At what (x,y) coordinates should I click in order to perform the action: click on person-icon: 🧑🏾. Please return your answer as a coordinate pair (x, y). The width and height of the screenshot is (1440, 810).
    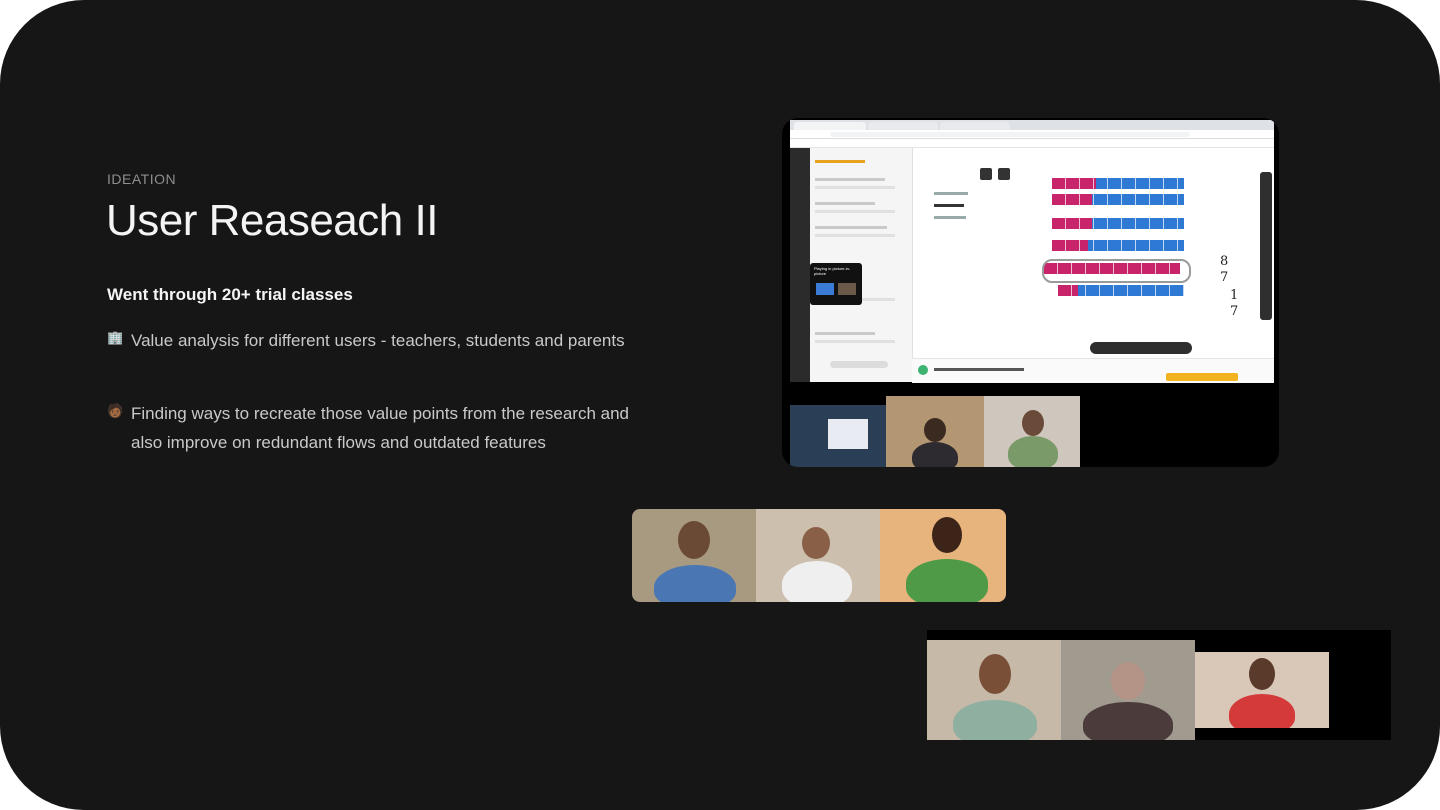
    Looking at the image, I should click on (115, 410).